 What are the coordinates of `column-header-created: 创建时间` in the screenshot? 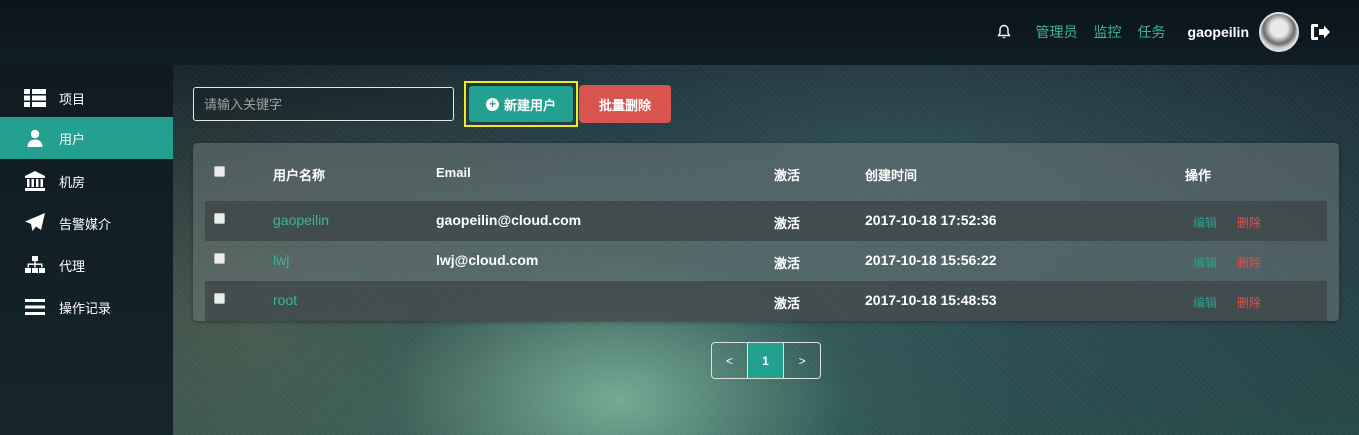 It's located at (891, 175).